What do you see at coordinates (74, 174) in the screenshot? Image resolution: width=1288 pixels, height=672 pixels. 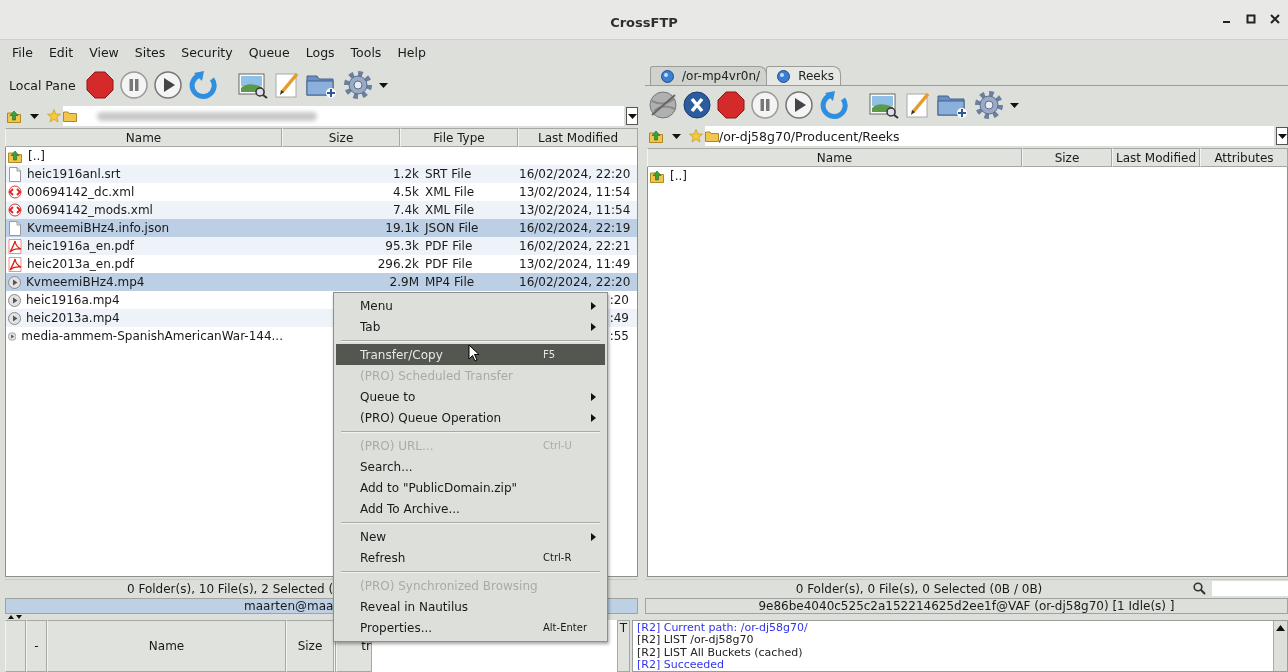 I see `file-name: heic1916anl.srt` at bounding box center [74, 174].